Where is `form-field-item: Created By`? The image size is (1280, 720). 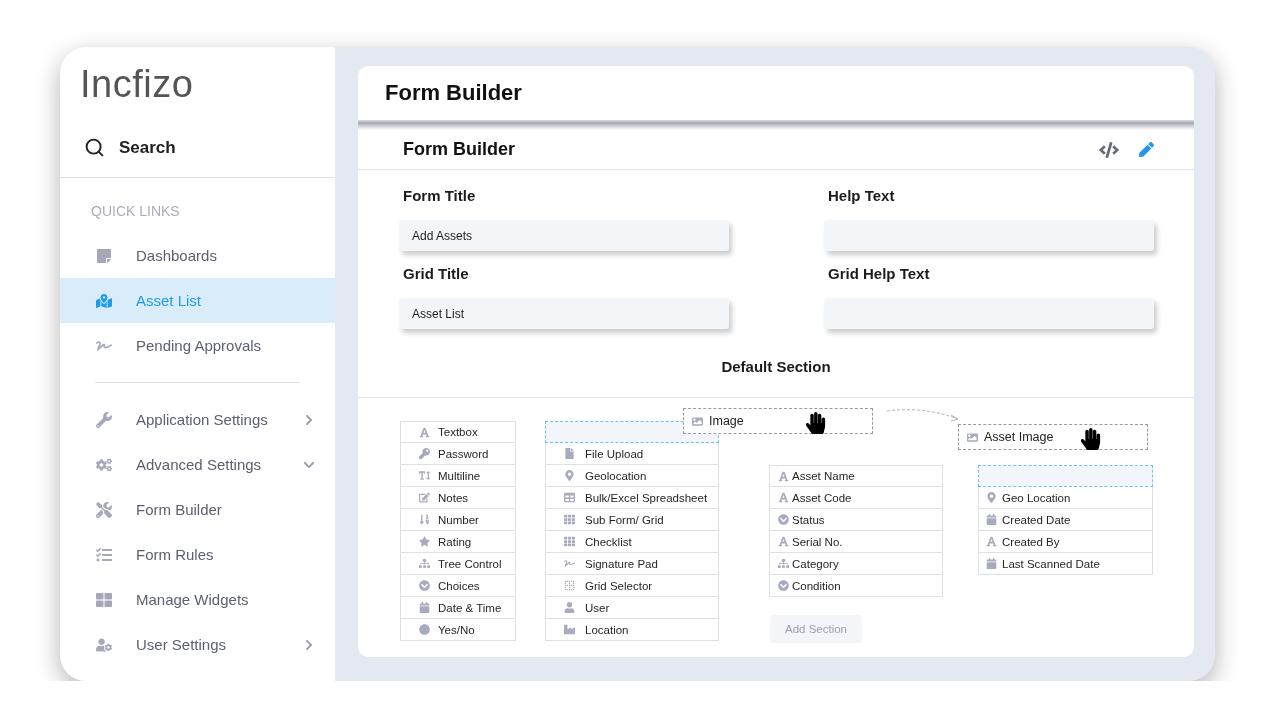
form-field-item: Created By is located at coordinates (1065, 542).